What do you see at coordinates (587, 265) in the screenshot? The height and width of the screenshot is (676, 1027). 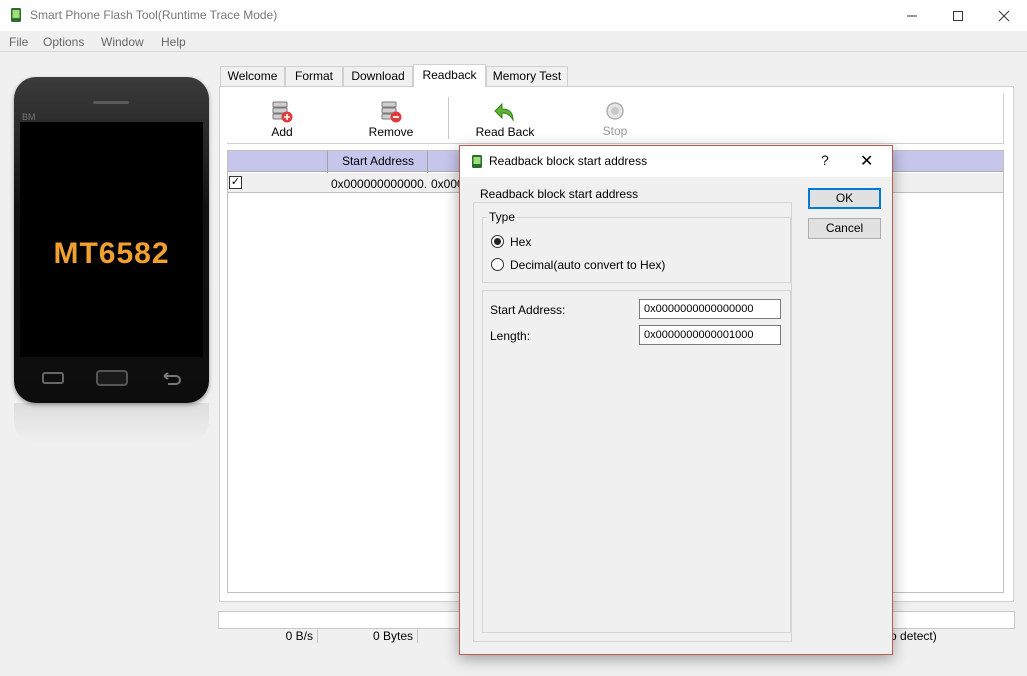 I see `decimal-radio-label: Decimal(auto convert to Hex)` at bounding box center [587, 265].